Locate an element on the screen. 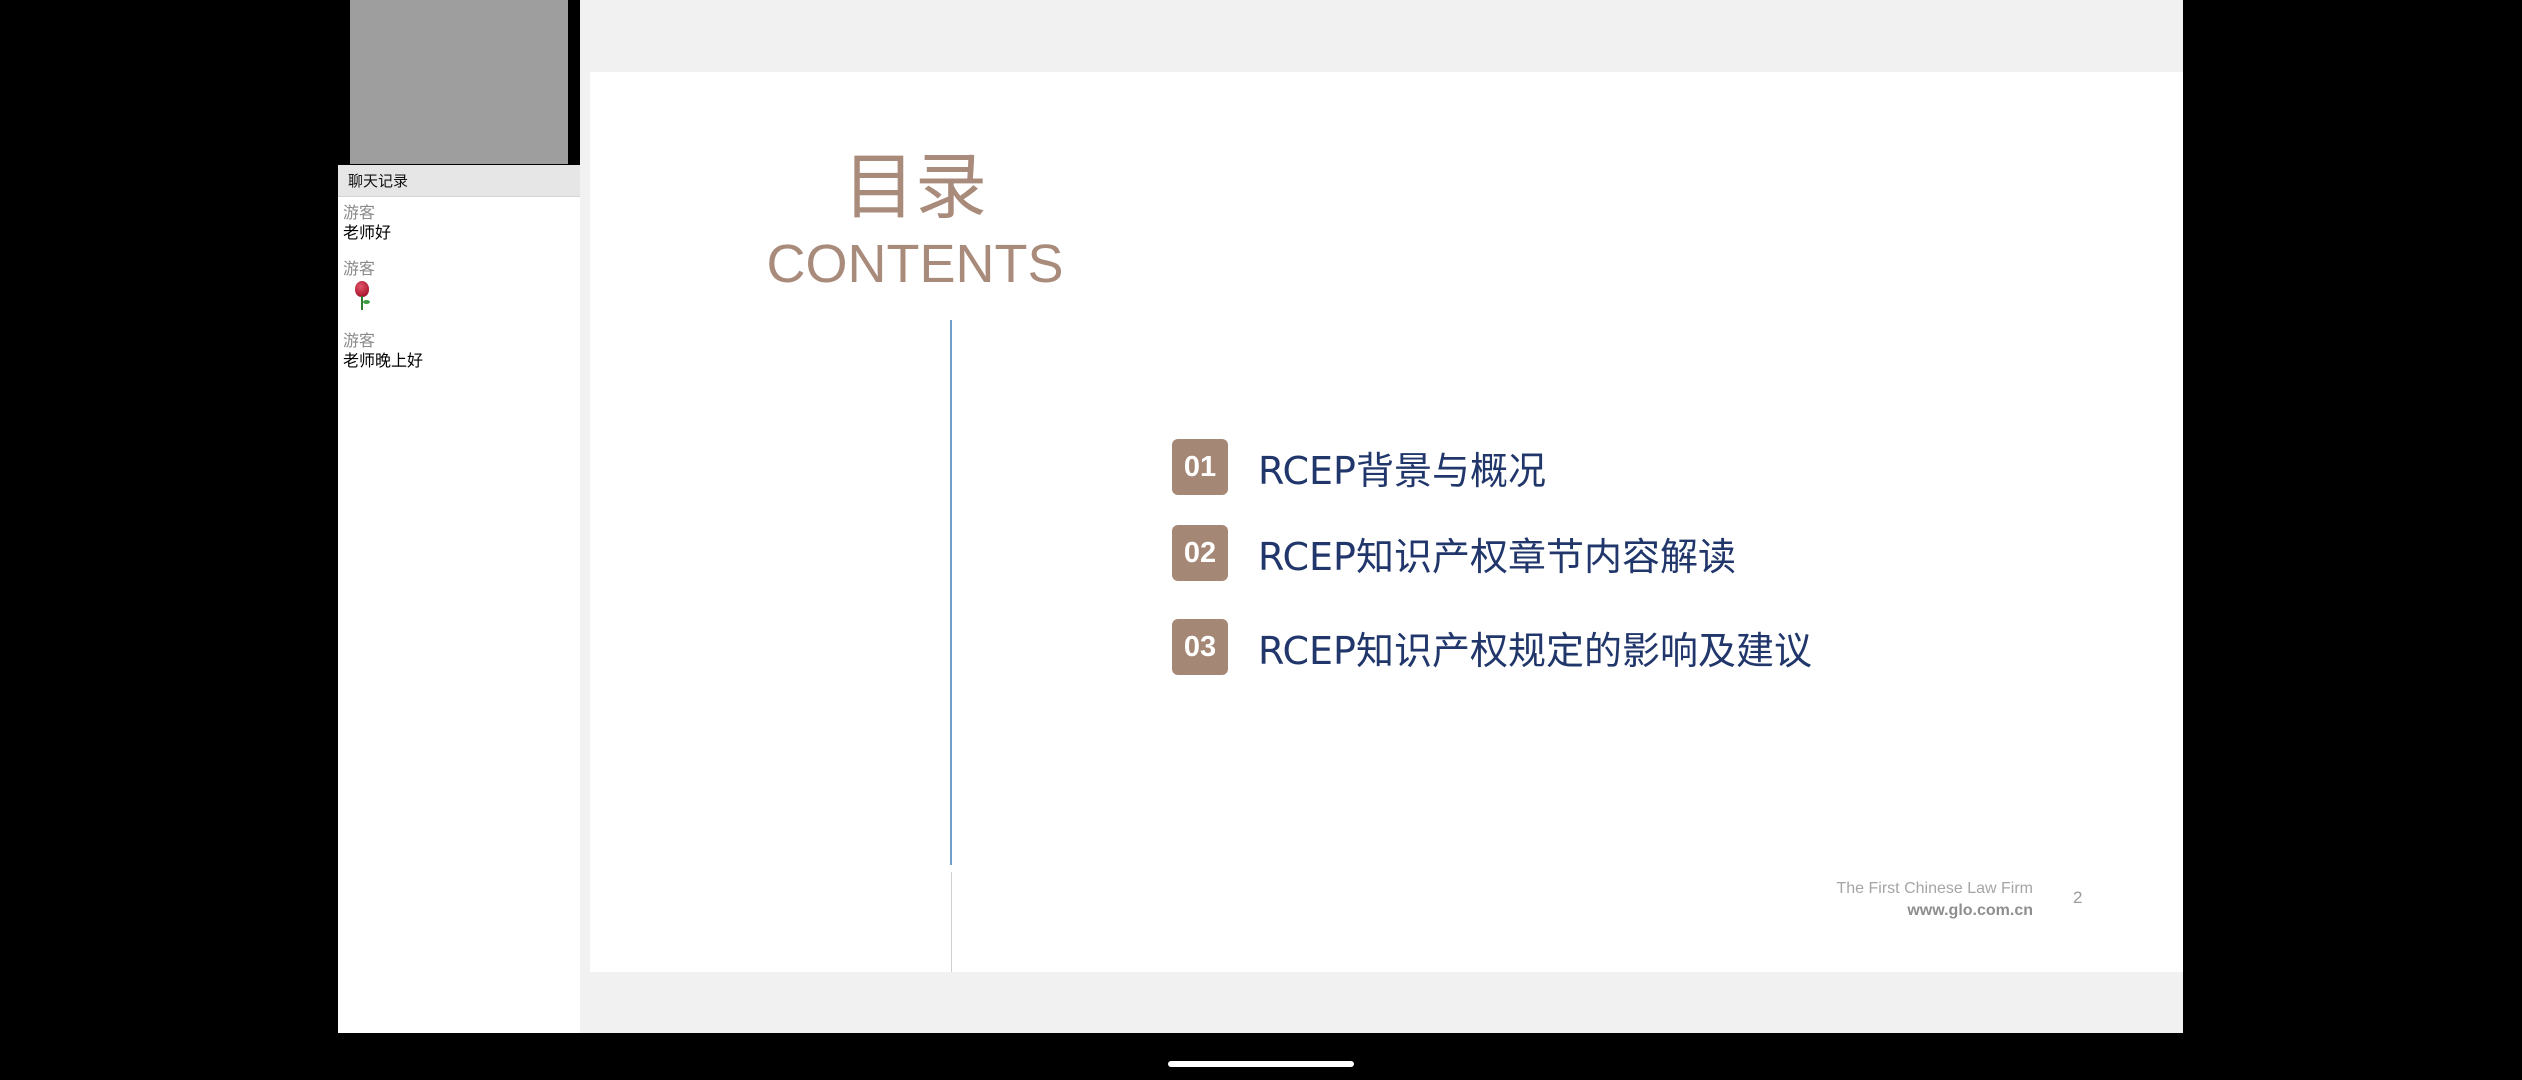 The image size is (2522, 1080). chat-message: 游客 老师好 is located at coordinates (461, 223).